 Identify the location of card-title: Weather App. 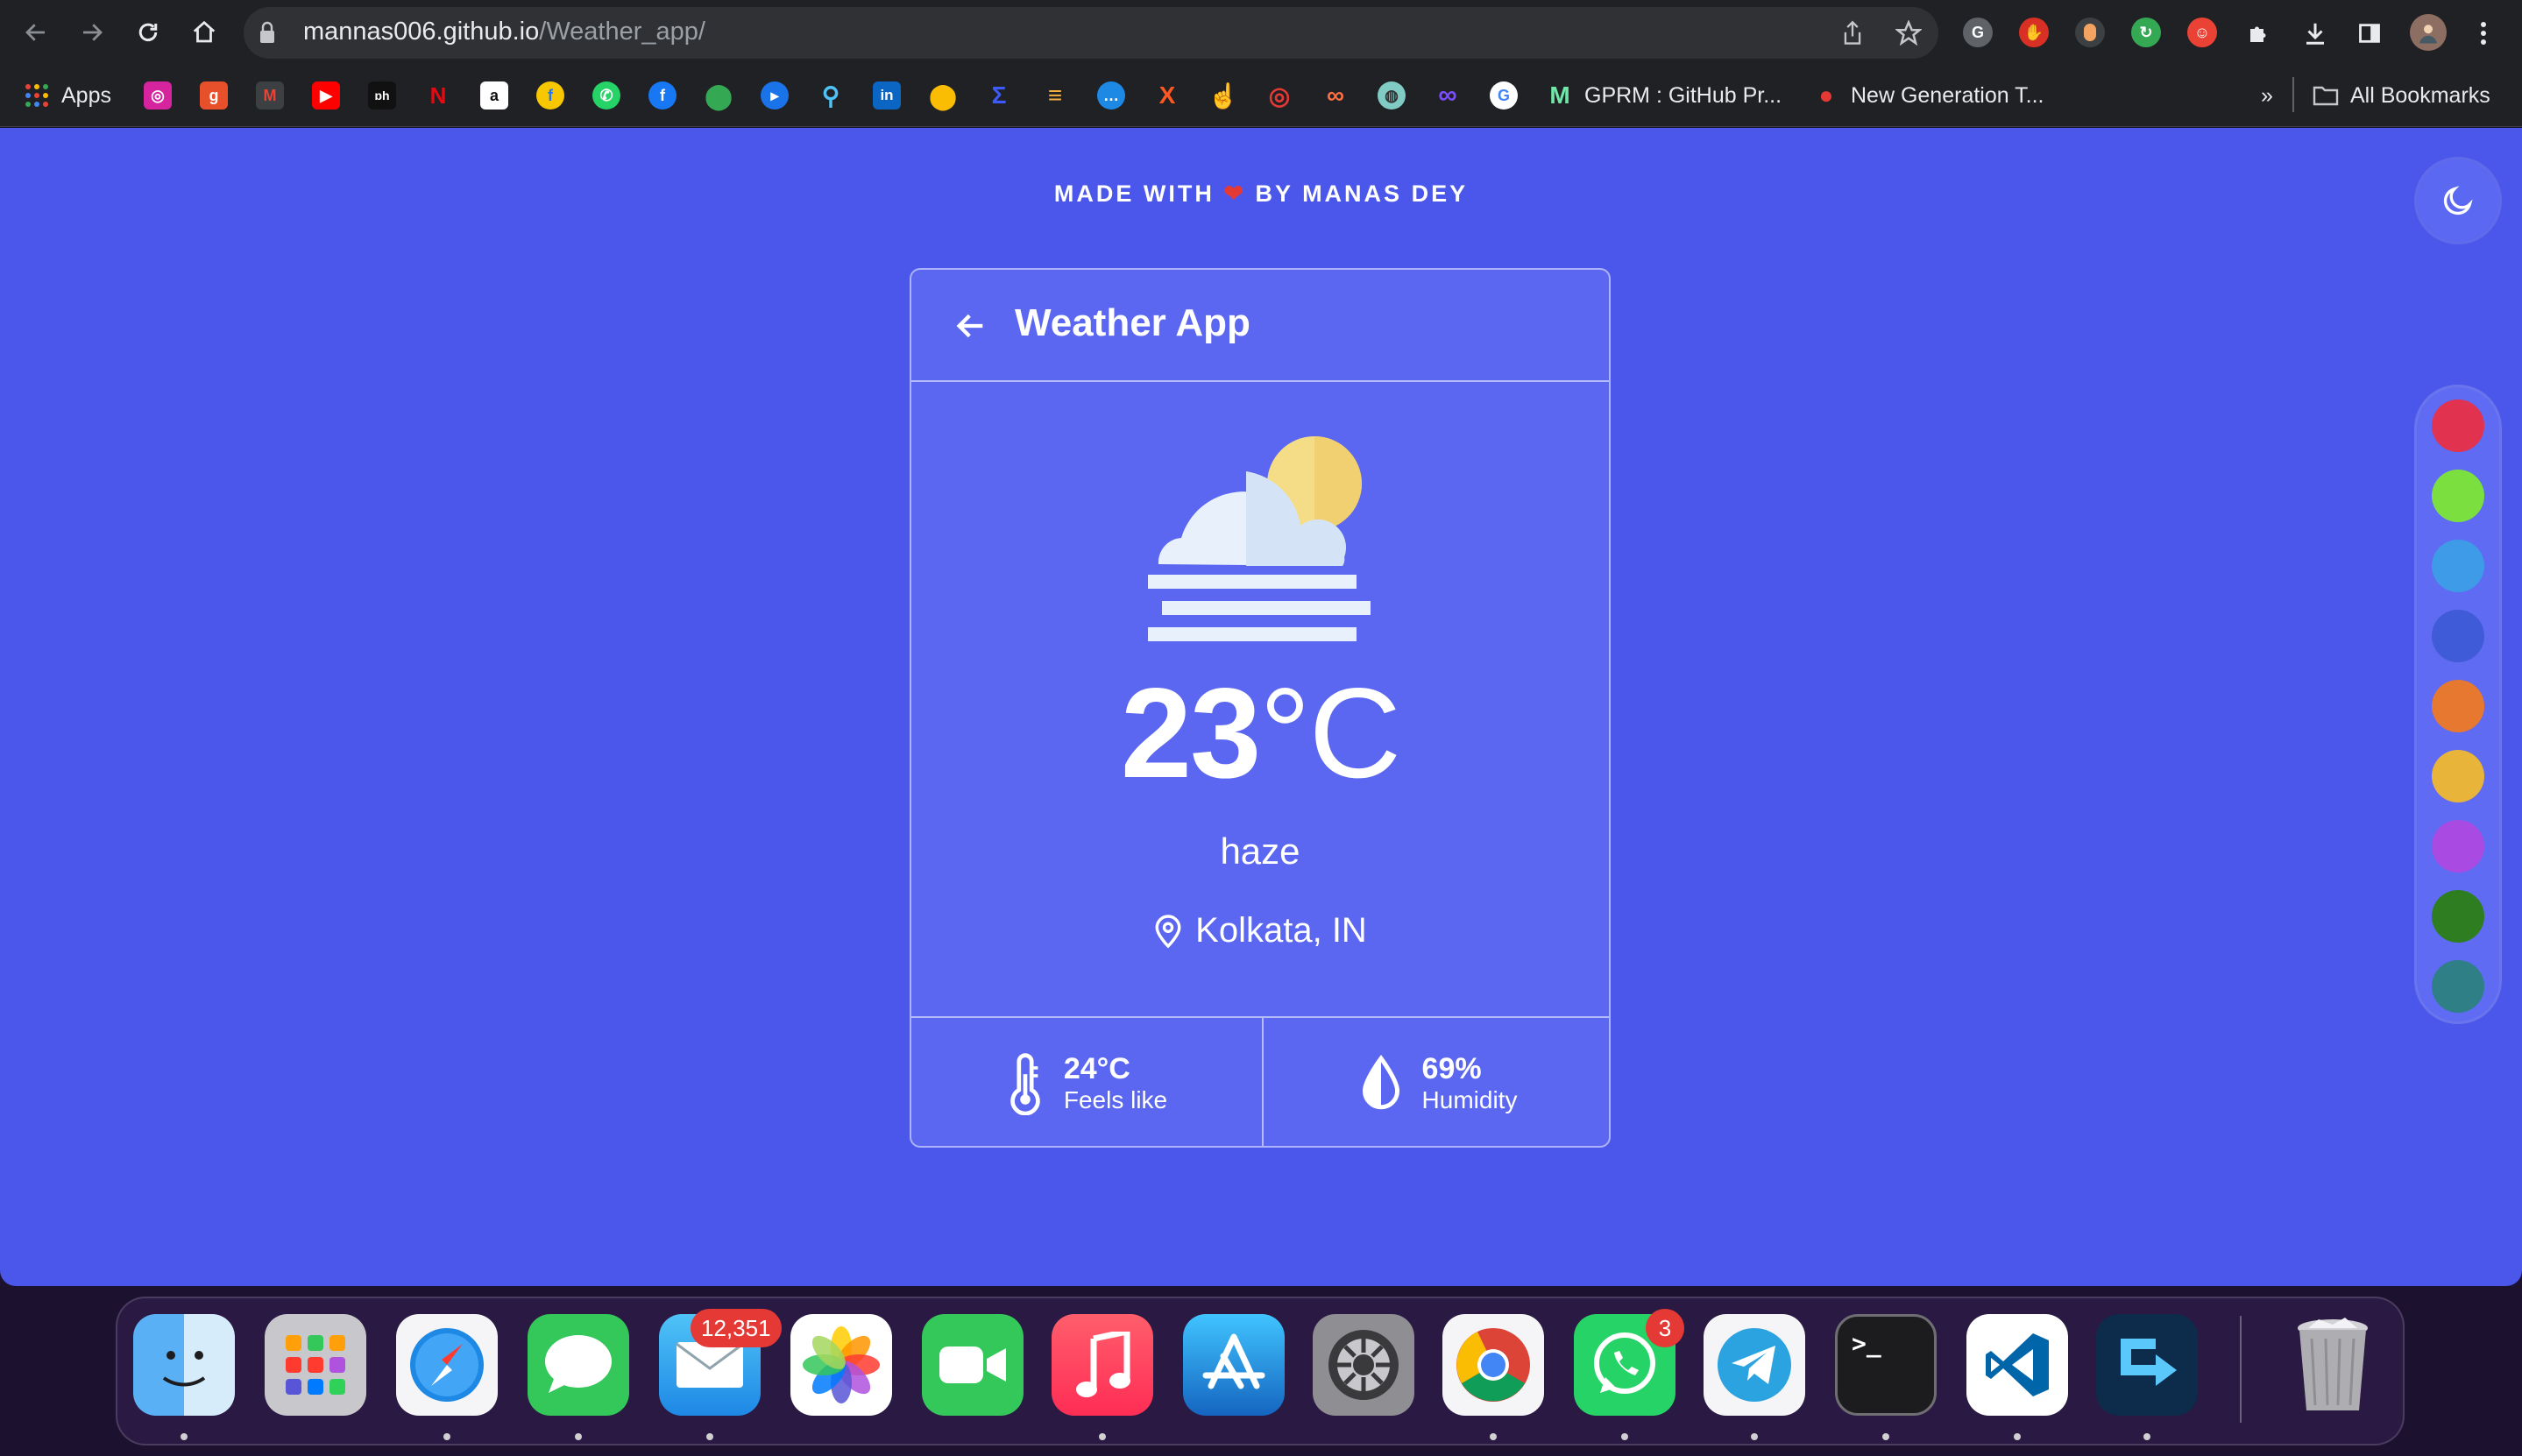
(1132, 322).